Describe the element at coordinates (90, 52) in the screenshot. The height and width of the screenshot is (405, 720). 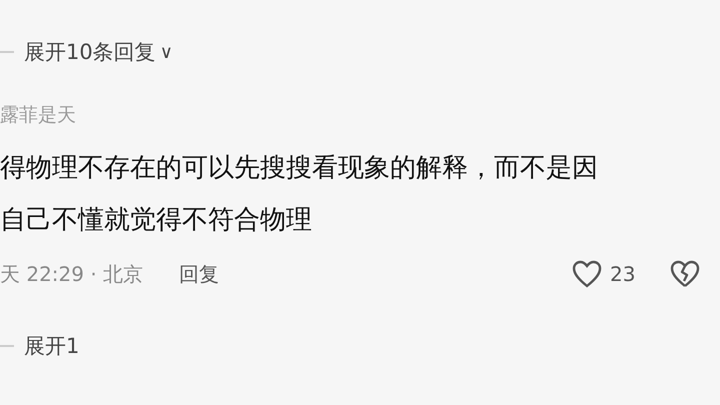
I see `expand-replies-link: 展开10条回复` at that location.